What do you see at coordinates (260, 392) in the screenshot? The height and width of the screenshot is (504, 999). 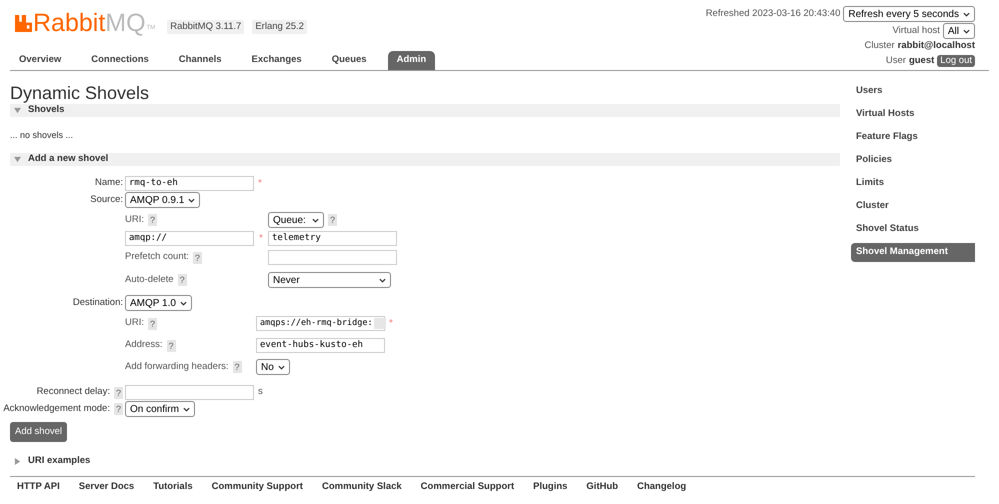 I see `unit-label: s` at bounding box center [260, 392].